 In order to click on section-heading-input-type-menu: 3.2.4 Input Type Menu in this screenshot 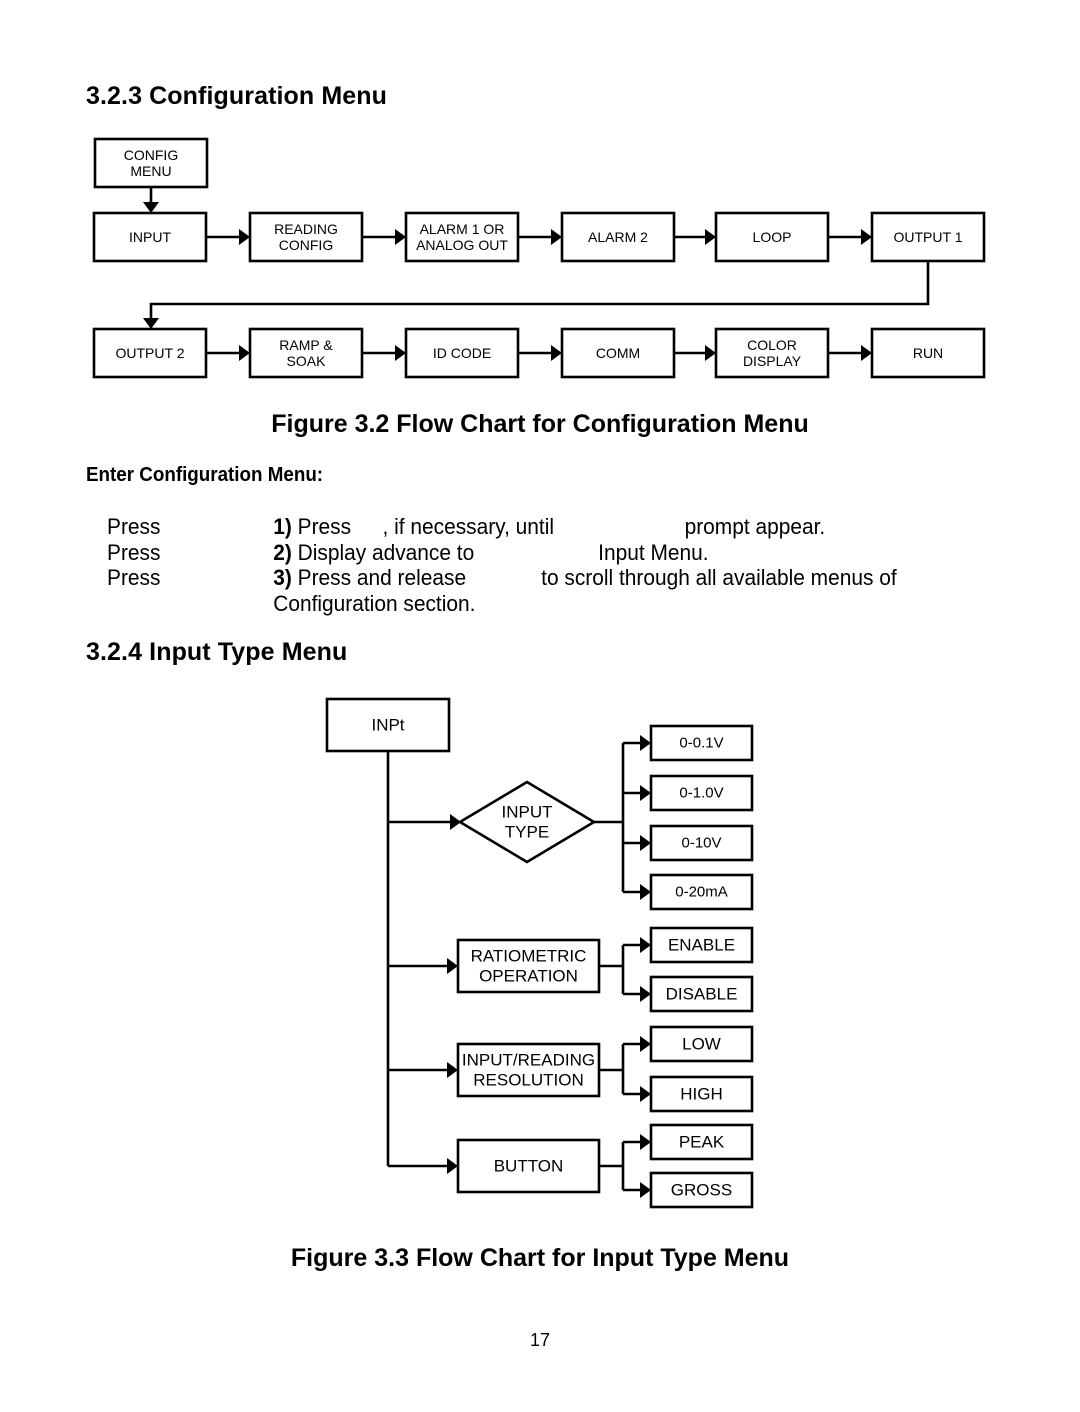, I will do `click(217, 652)`.